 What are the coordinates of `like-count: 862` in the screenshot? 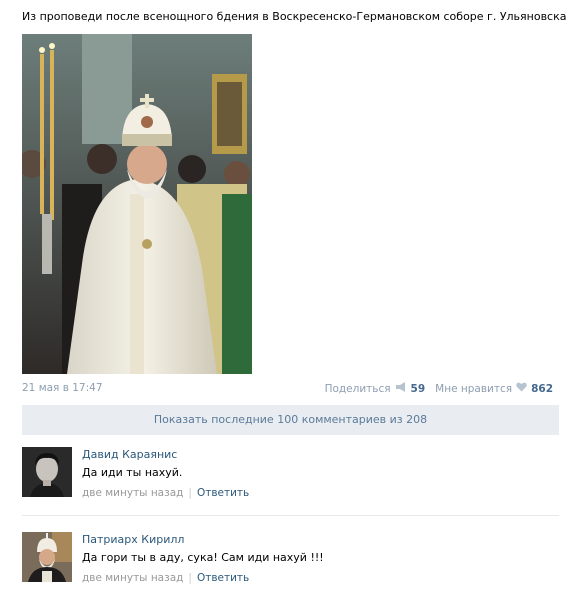 It's located at (542, 388).